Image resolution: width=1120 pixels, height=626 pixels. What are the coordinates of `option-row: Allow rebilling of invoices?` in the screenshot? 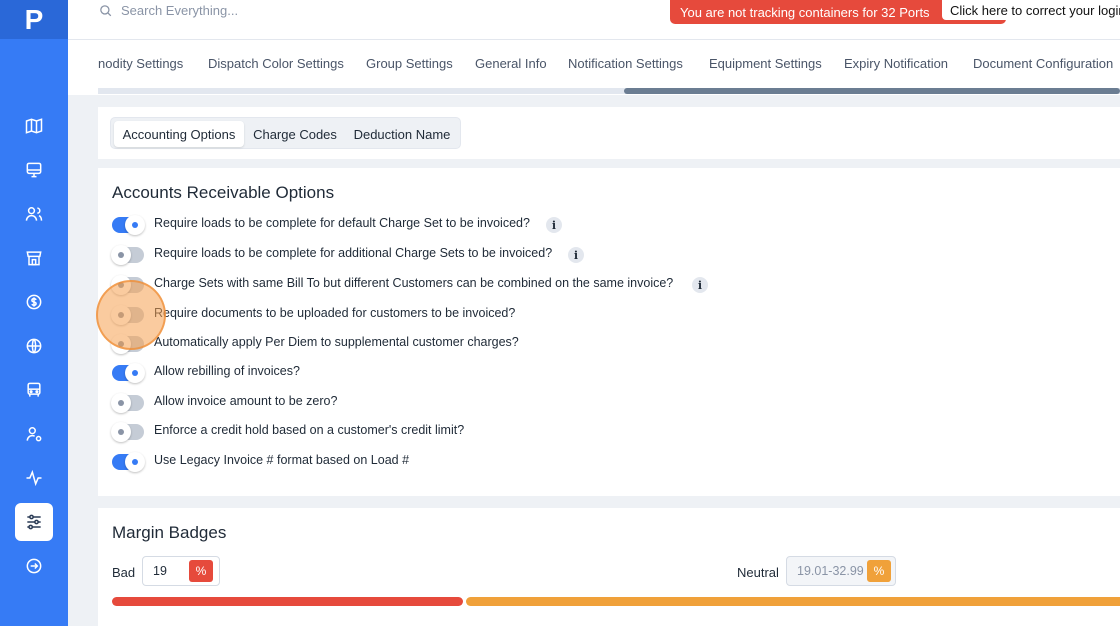 It's located at (562, 372).